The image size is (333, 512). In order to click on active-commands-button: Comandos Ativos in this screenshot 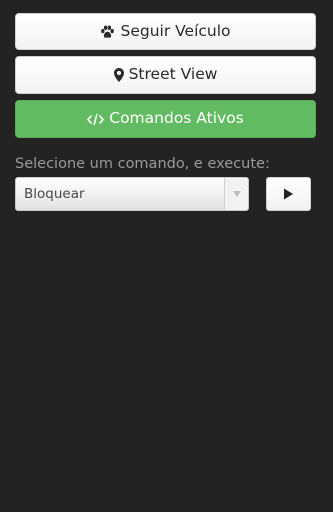, I will do `click(165, 119)`.